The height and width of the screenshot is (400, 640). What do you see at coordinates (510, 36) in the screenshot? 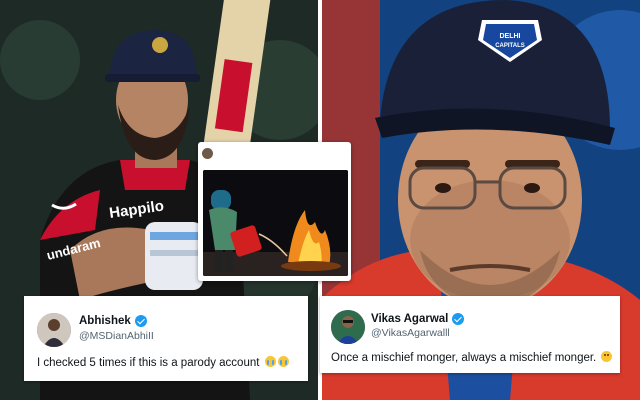
I see `svg-text: DELHI` at bounding box center [510, 36].